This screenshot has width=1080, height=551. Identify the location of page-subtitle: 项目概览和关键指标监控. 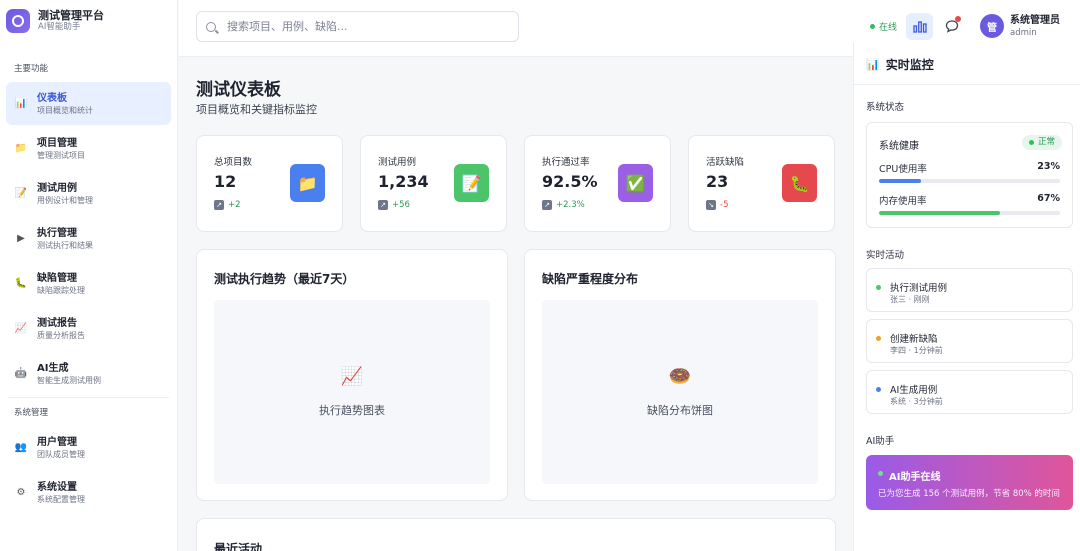
(256, 109).